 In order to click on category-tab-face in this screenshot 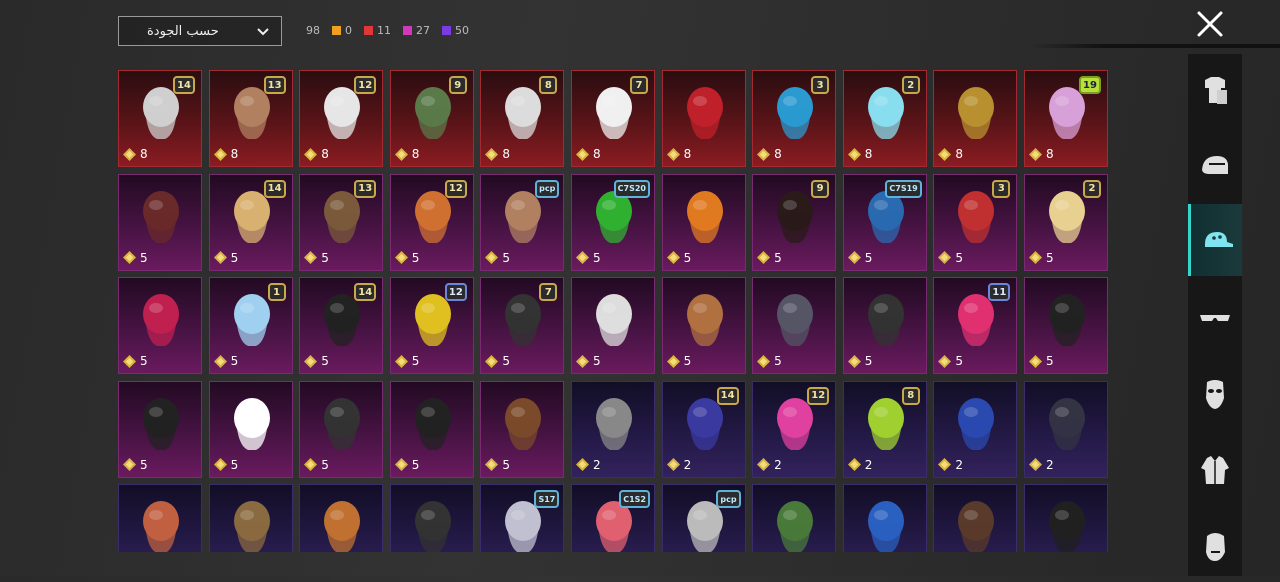, I will do `click(1215, 546)`.